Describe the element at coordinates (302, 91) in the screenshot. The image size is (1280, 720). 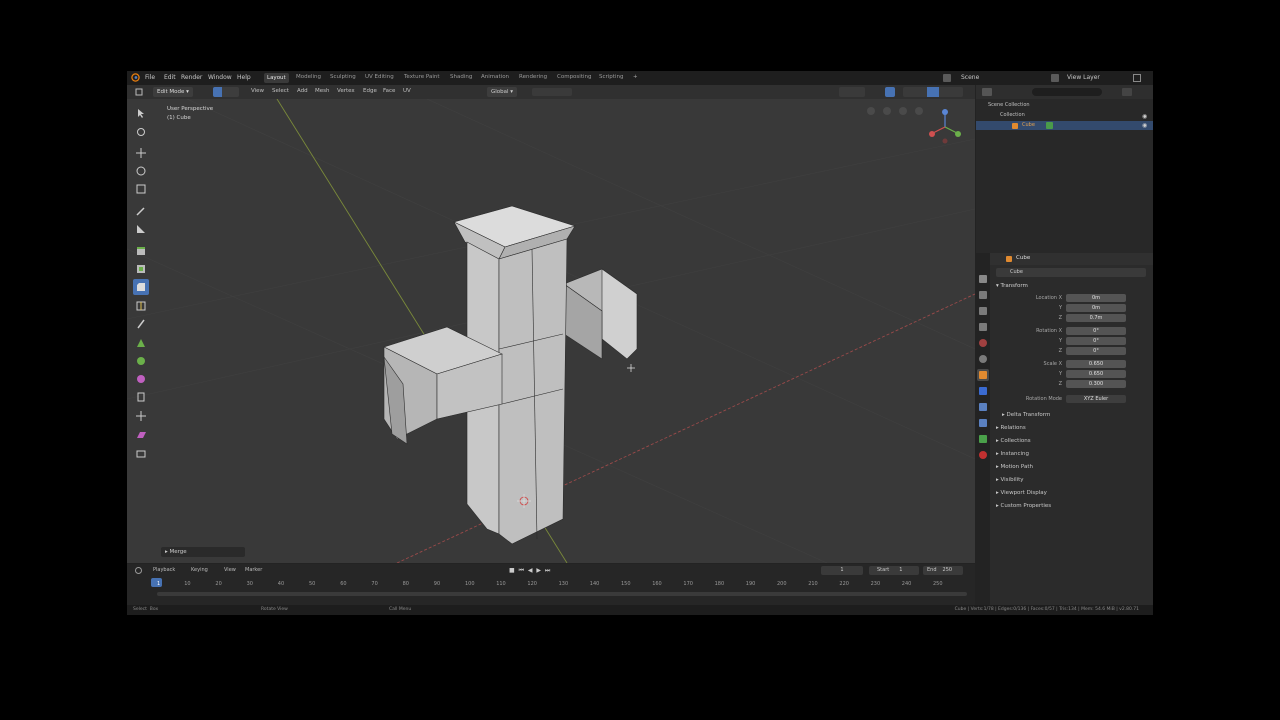
I see `menu-add: Add` at that location.